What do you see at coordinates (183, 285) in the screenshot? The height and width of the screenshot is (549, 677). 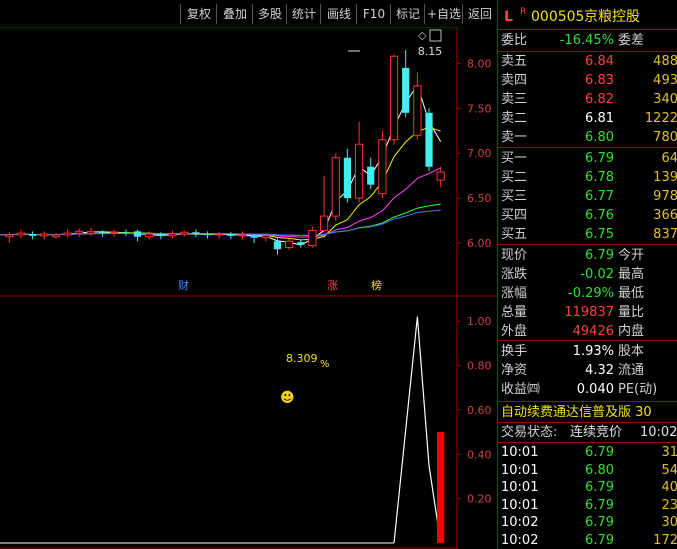 I see `marker-finance: 财` at bounding box center [183, 285].